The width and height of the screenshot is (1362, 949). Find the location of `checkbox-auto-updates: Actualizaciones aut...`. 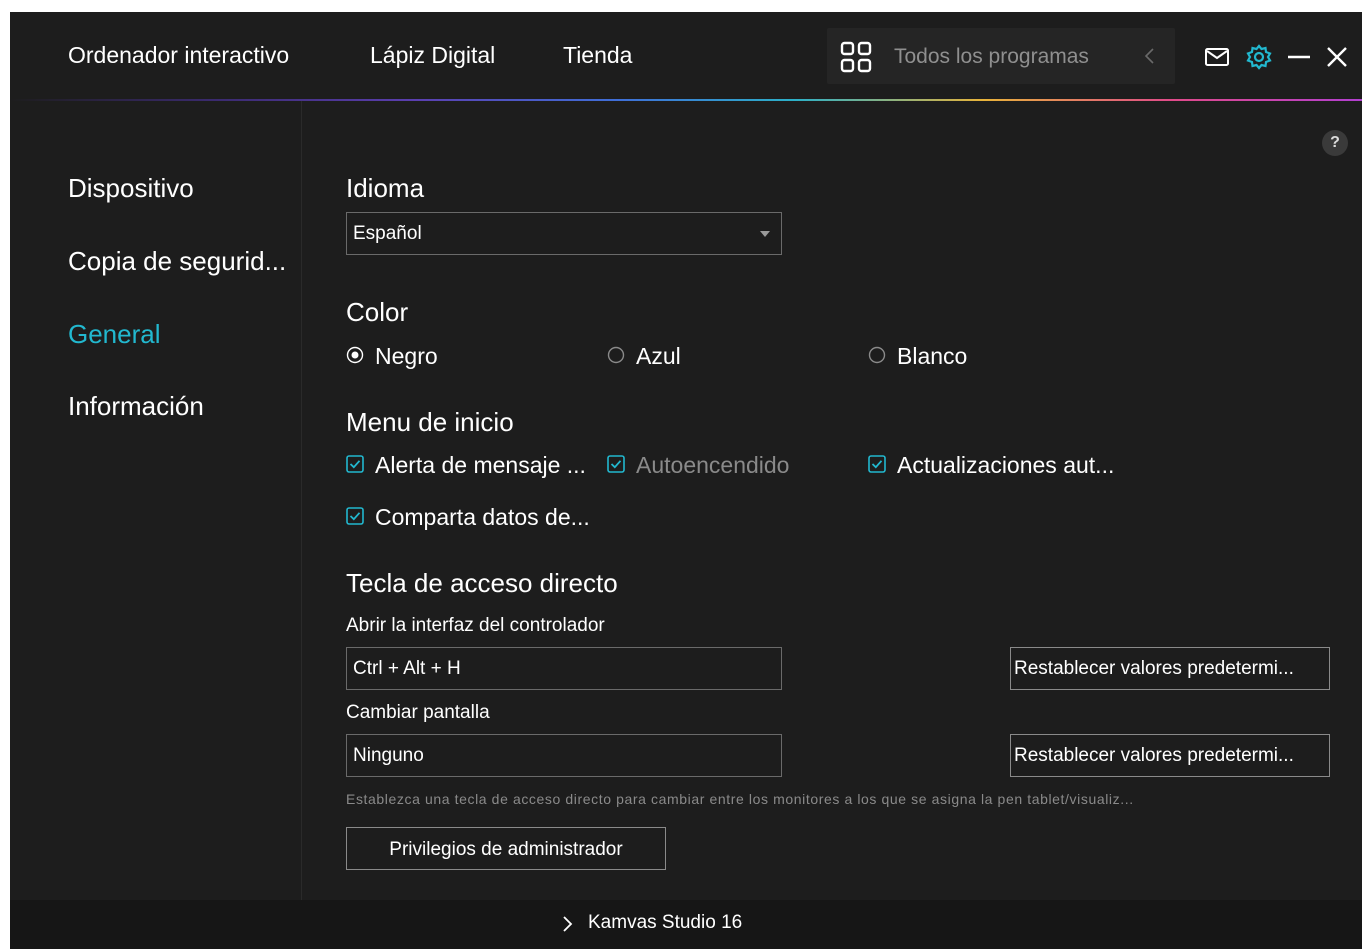

checkbox-auto-updates: Actualizaciones aut... is located at coordinates (1008, 465).